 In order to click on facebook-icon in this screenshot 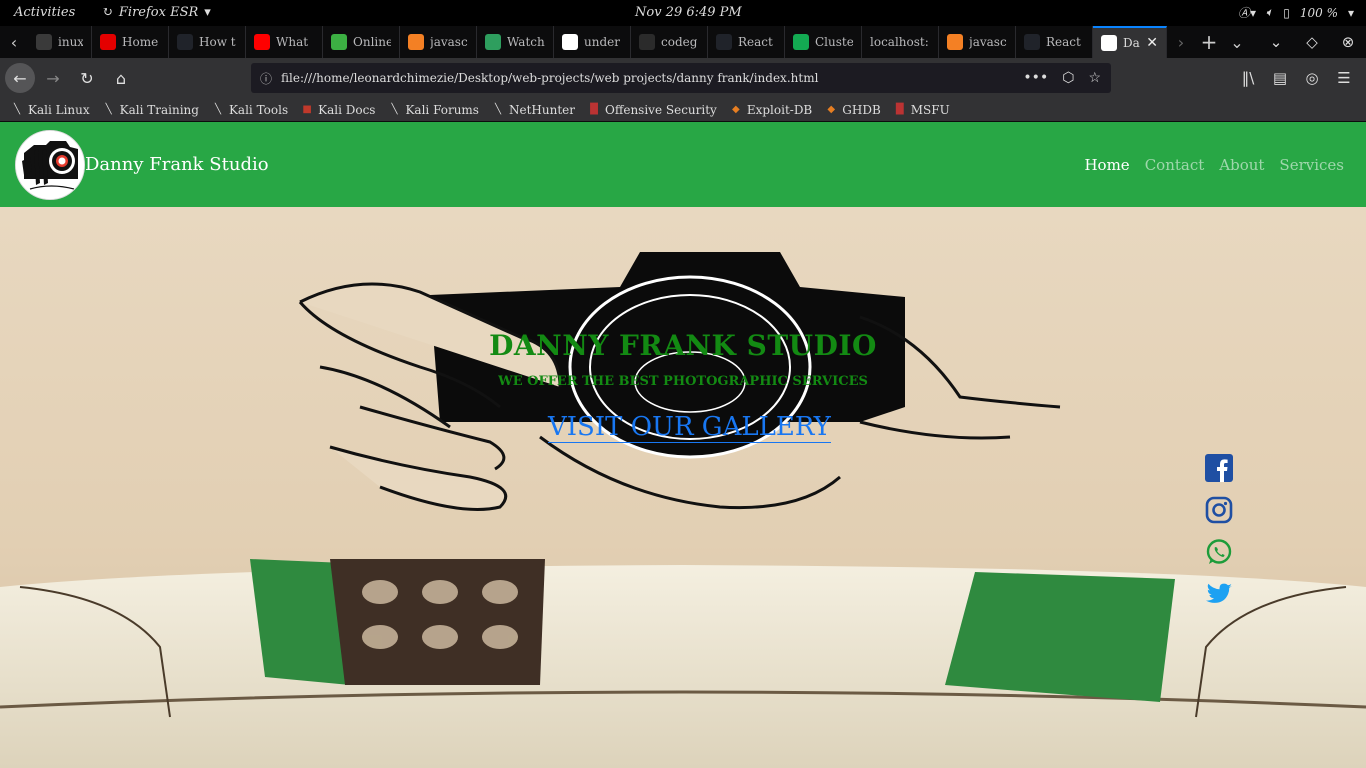, I will do `click(1219, 468)`.